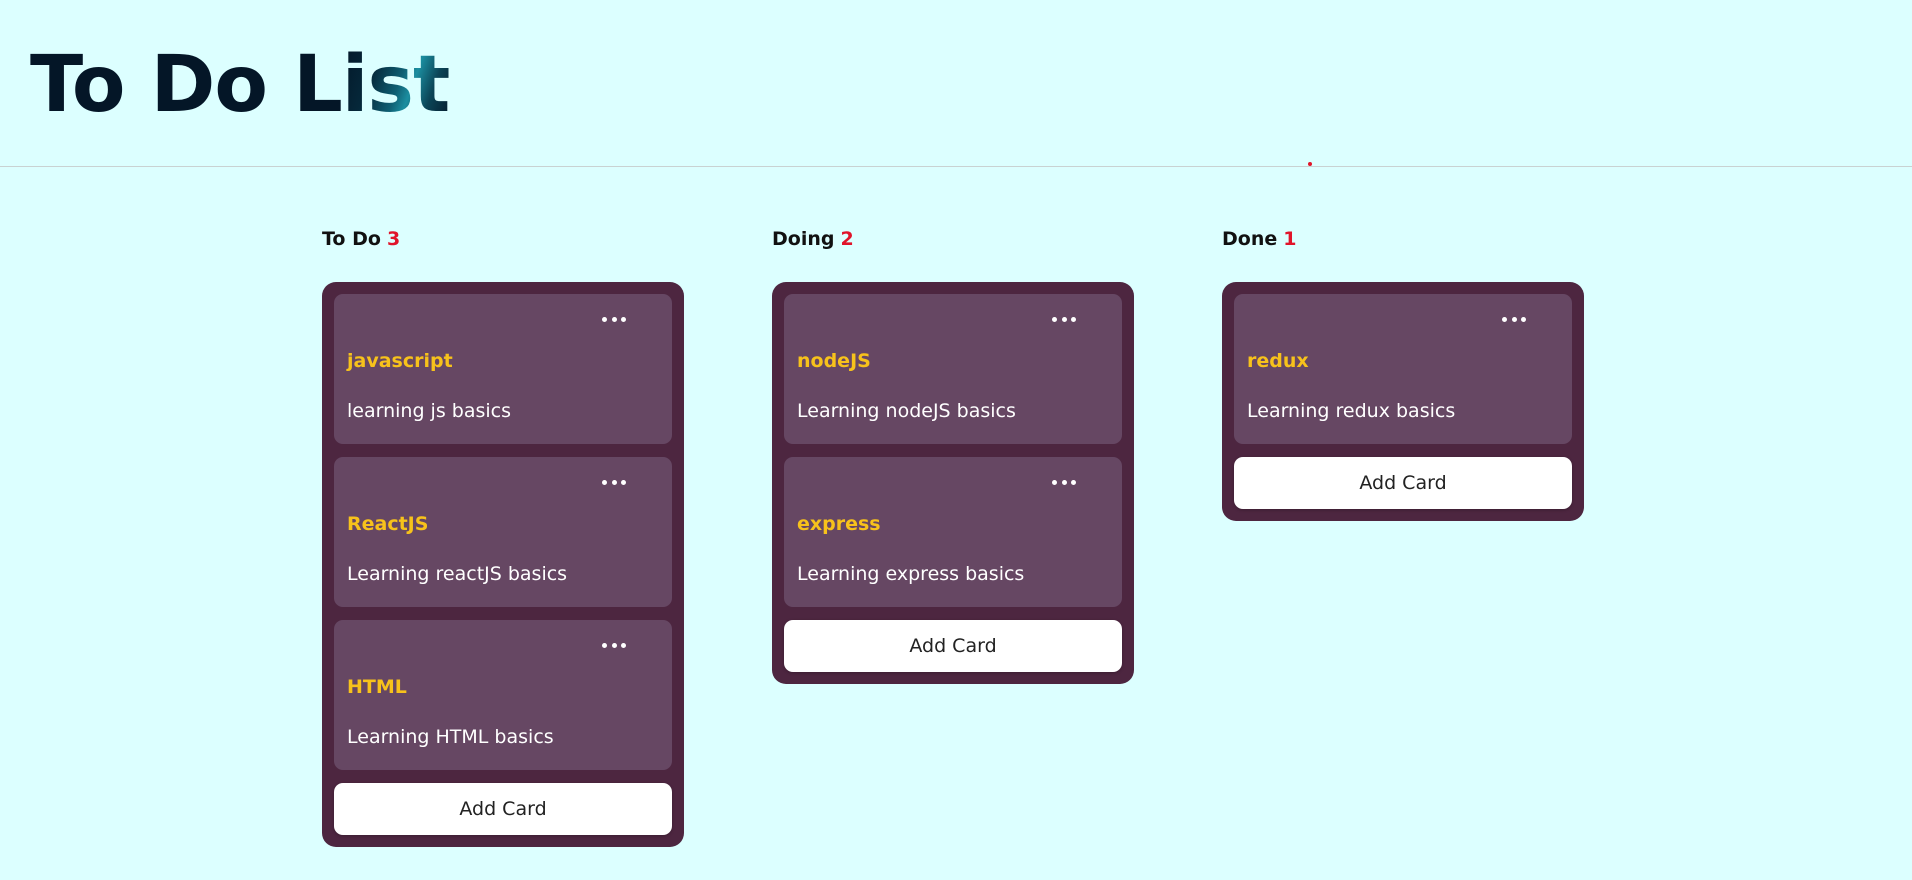  What do you see at coordinates (186, 85) in the screenshot?
I see `page-title-prefix: To Do L` at bounding box center [186, 85].